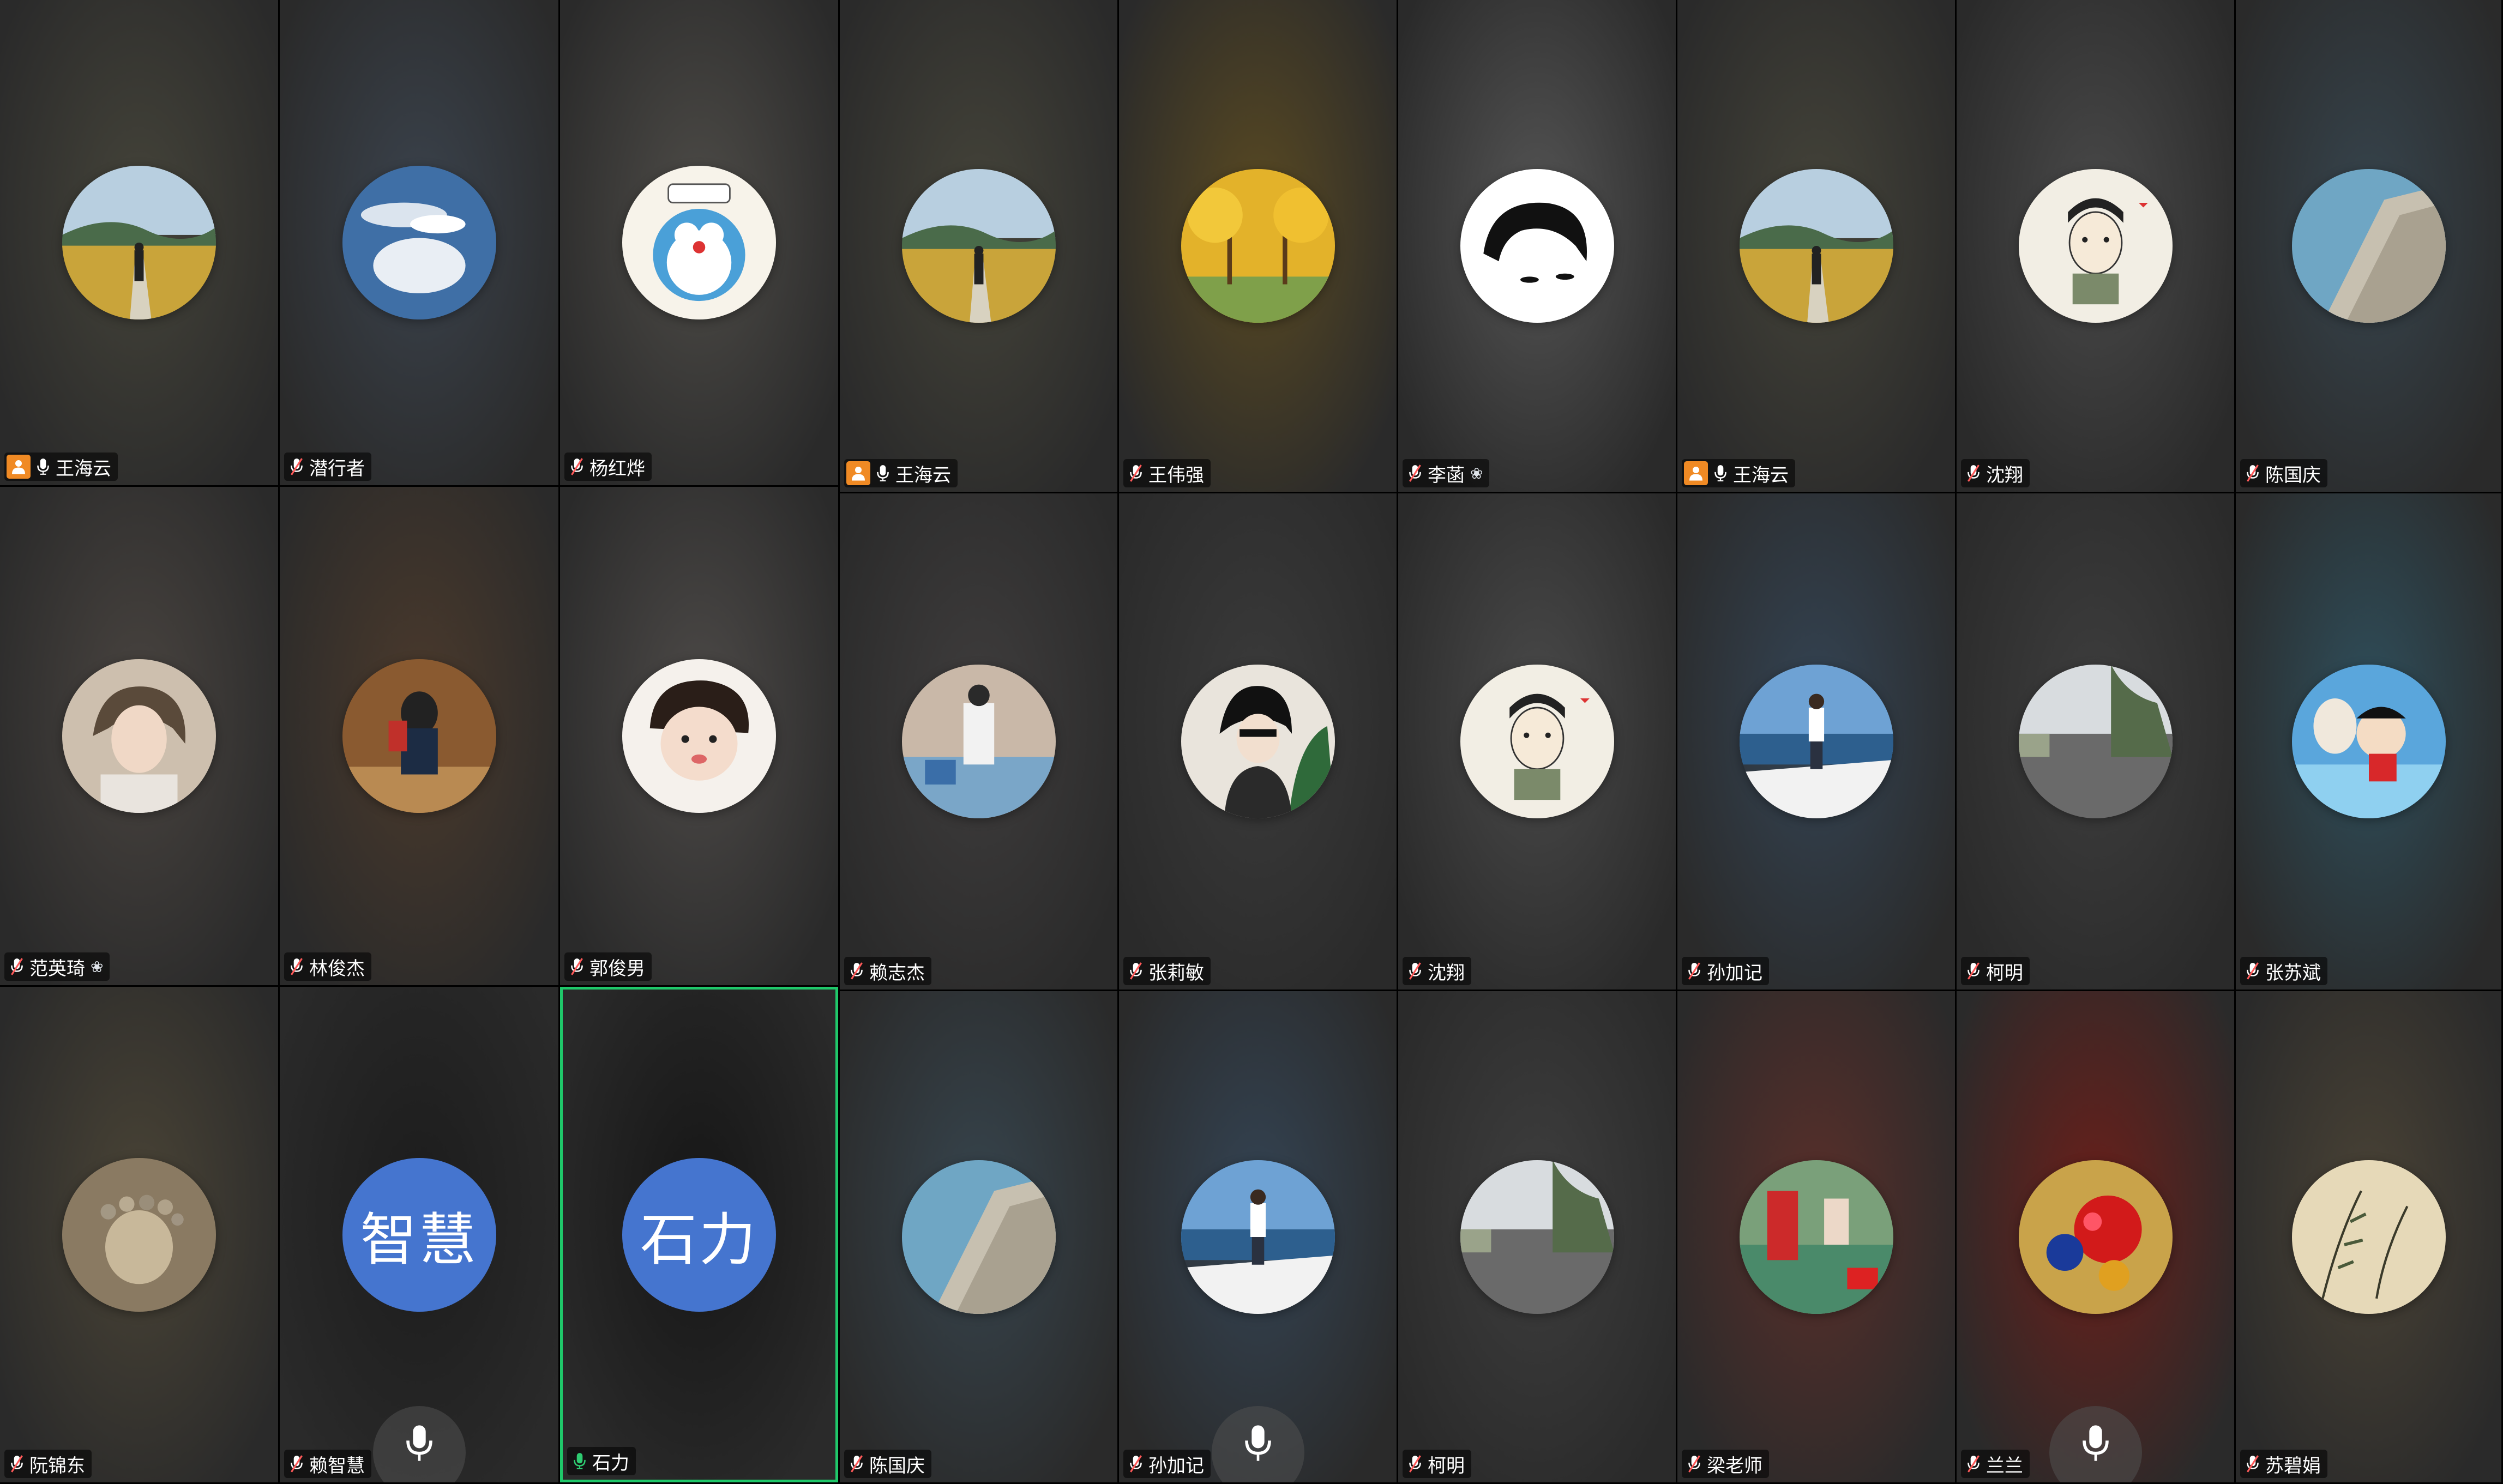 The width and height of the screenshot is (2503, 1484). I want to click on participant-name: 林俊杰, so click(337, 968).